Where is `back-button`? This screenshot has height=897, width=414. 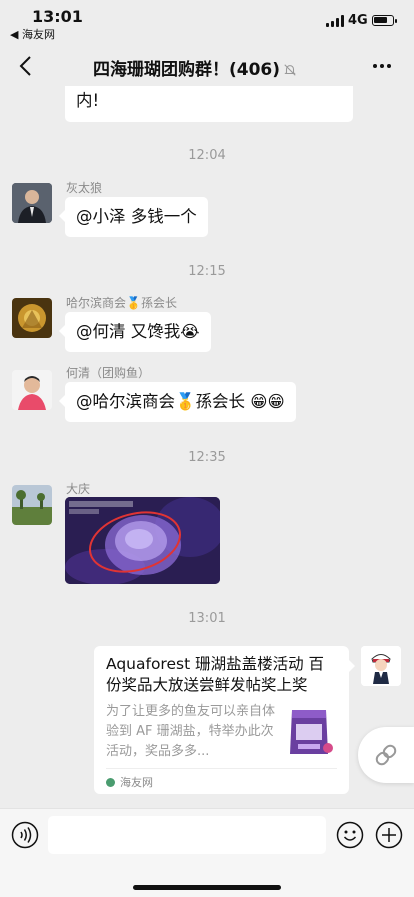 back-button is located at coordinates (26, 66).